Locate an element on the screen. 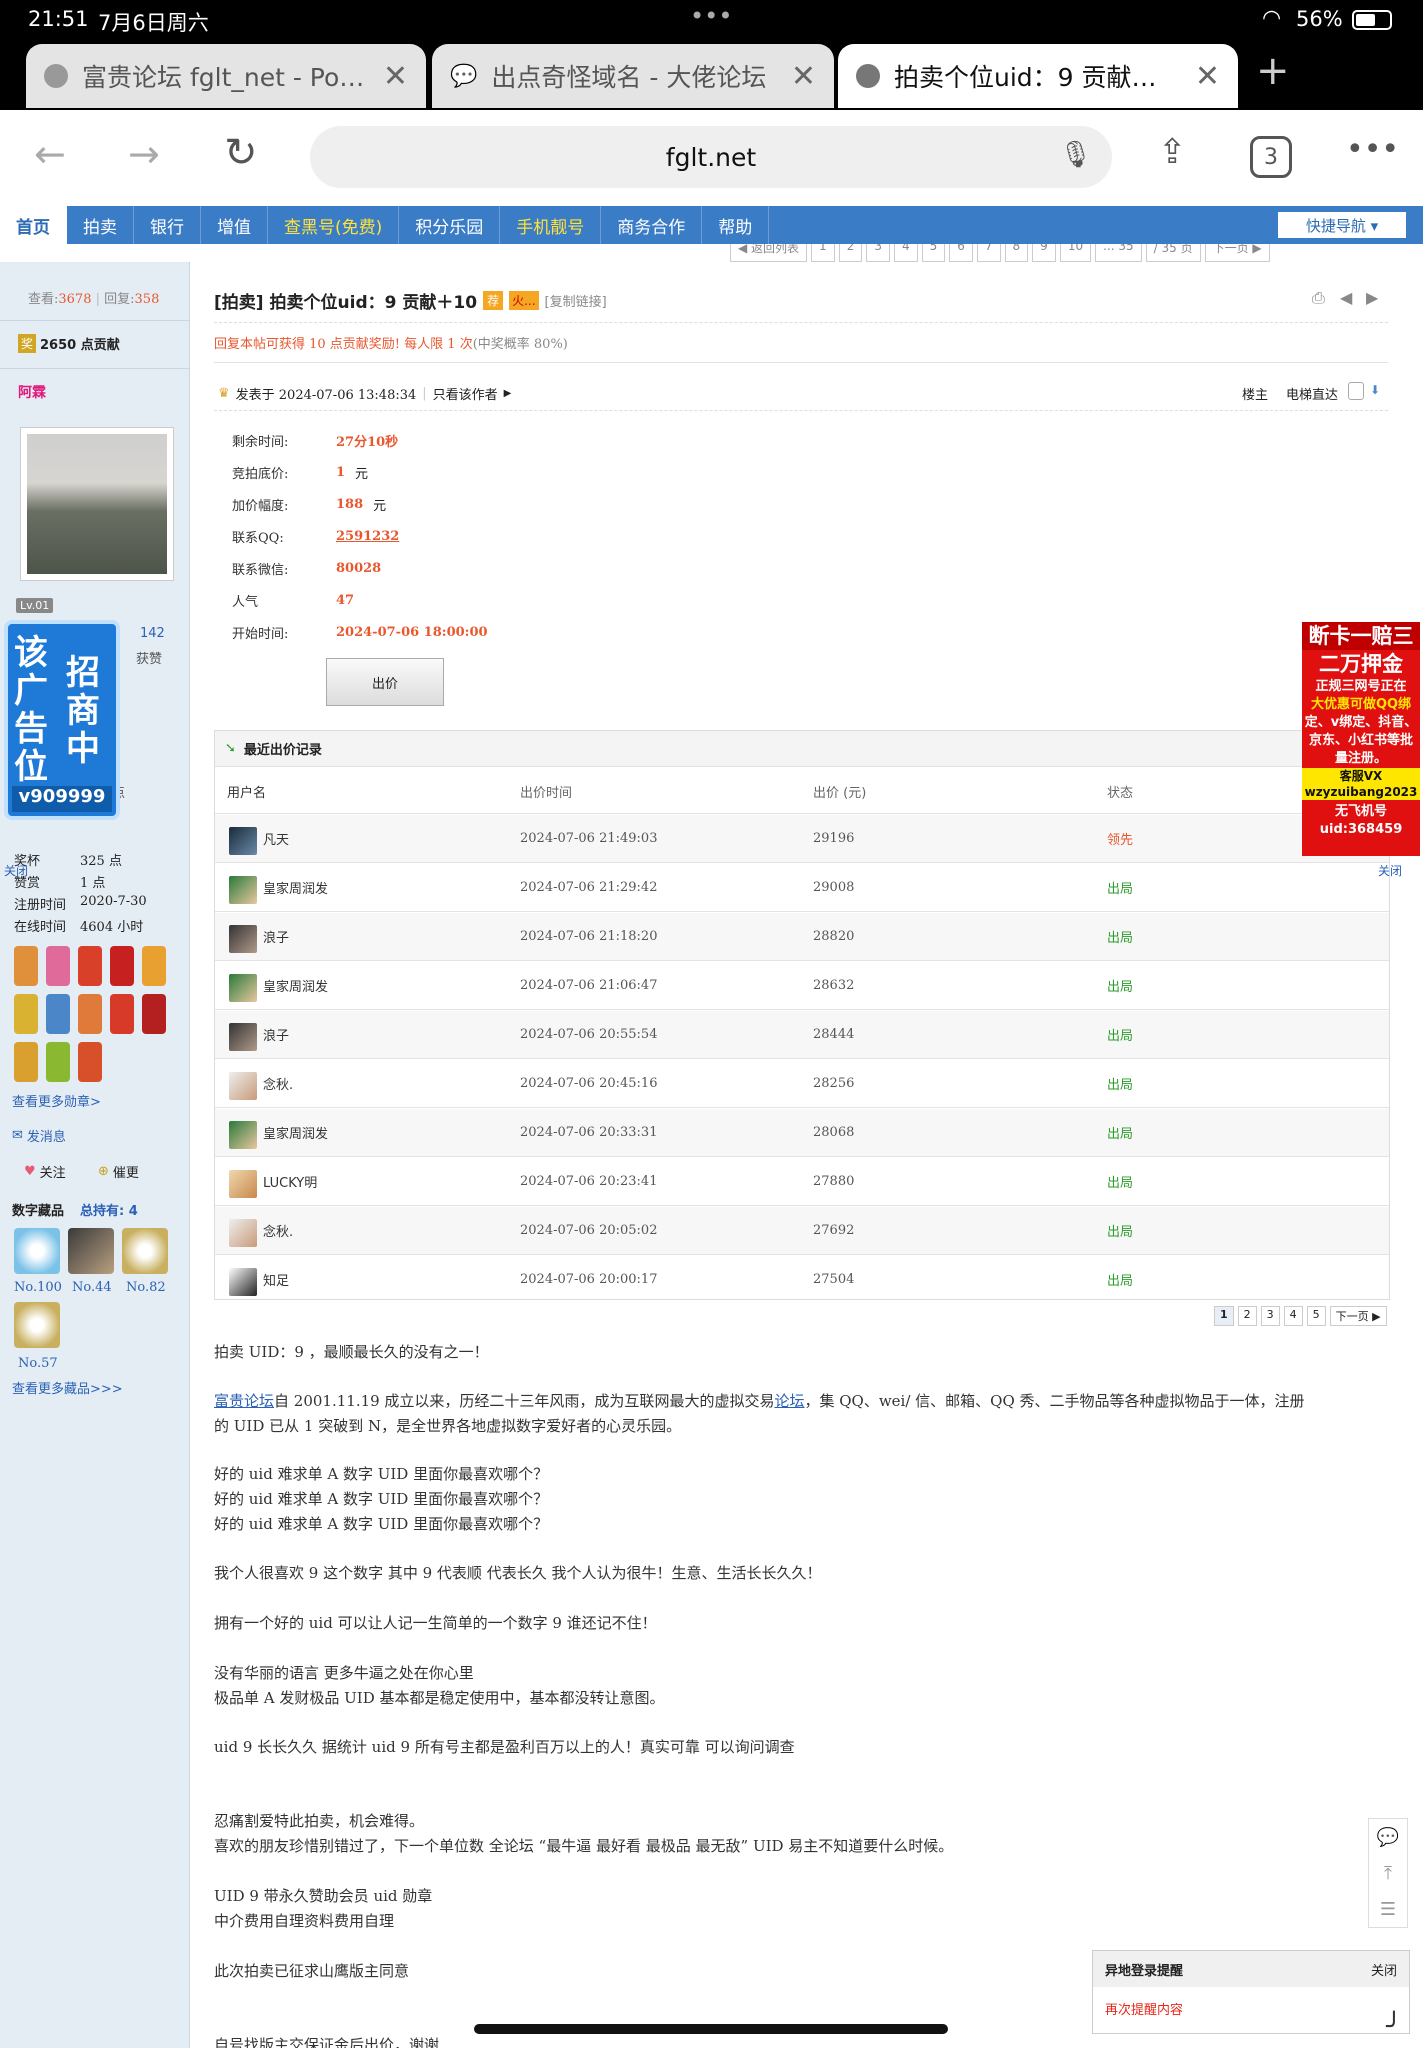  forum-link: 富贵论坛 is located at coordinates (244, 1401).